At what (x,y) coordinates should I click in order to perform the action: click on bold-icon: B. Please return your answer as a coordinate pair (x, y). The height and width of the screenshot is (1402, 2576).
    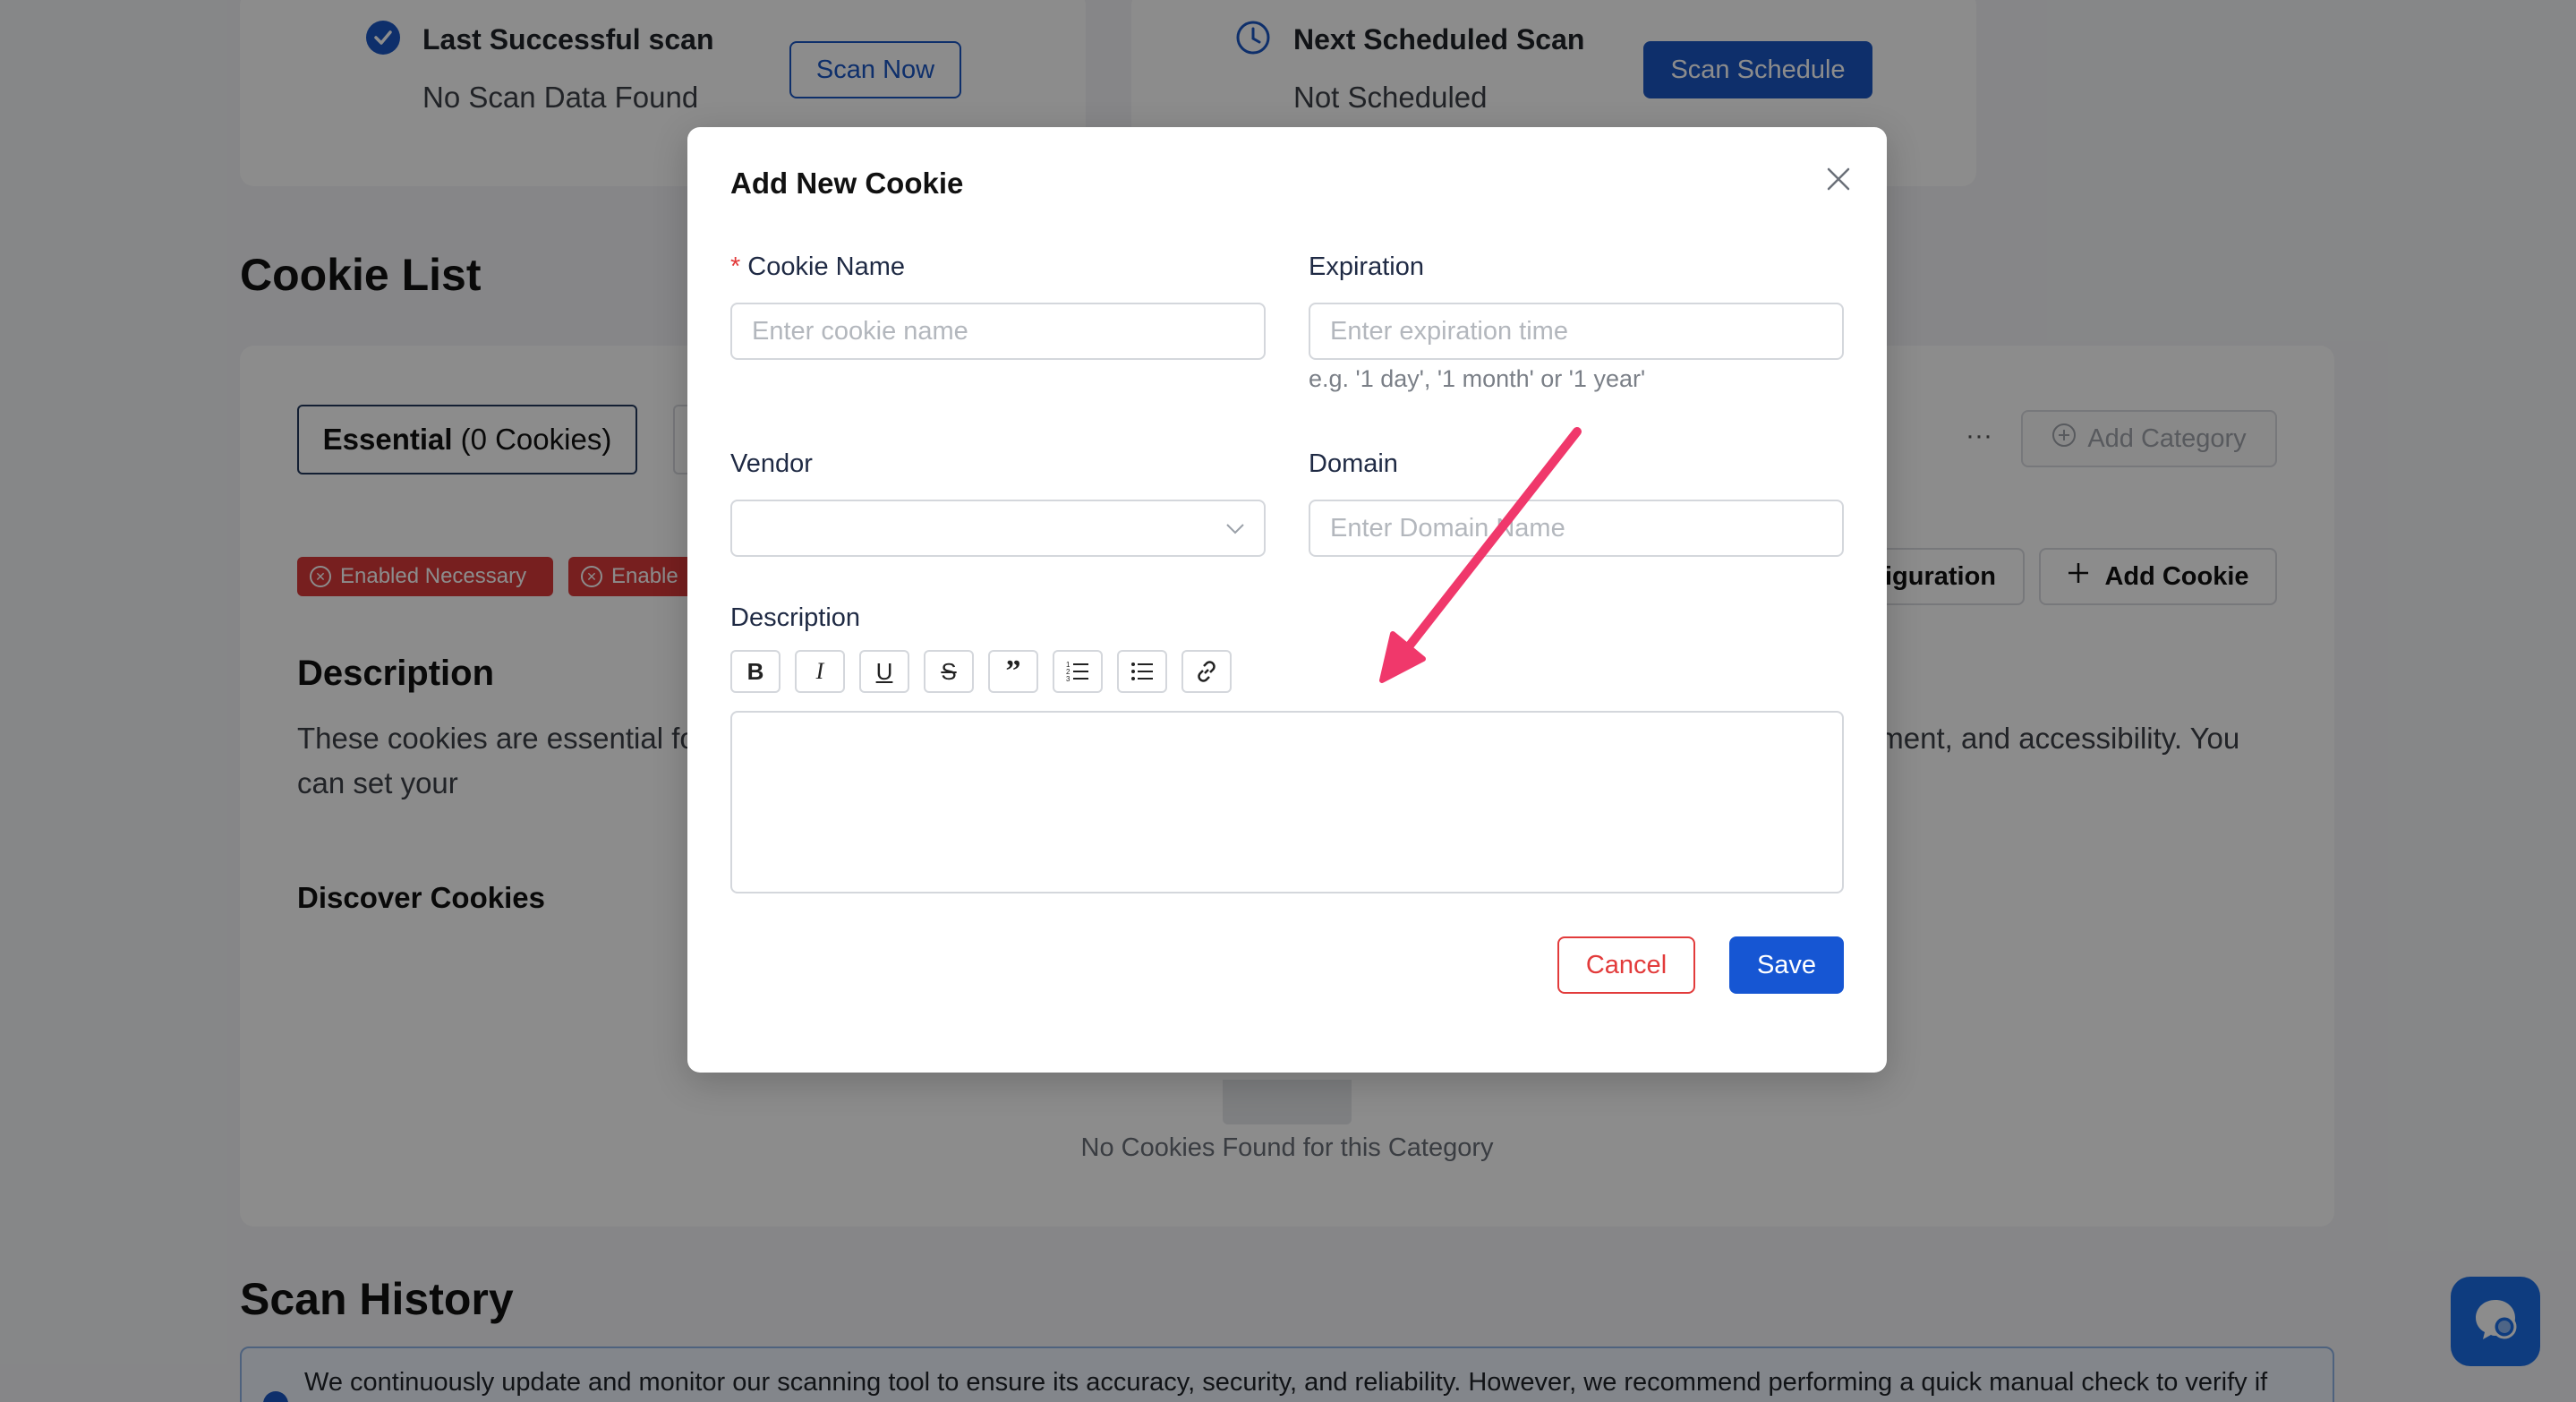
    Looking at the image, I should click on (755, 671).